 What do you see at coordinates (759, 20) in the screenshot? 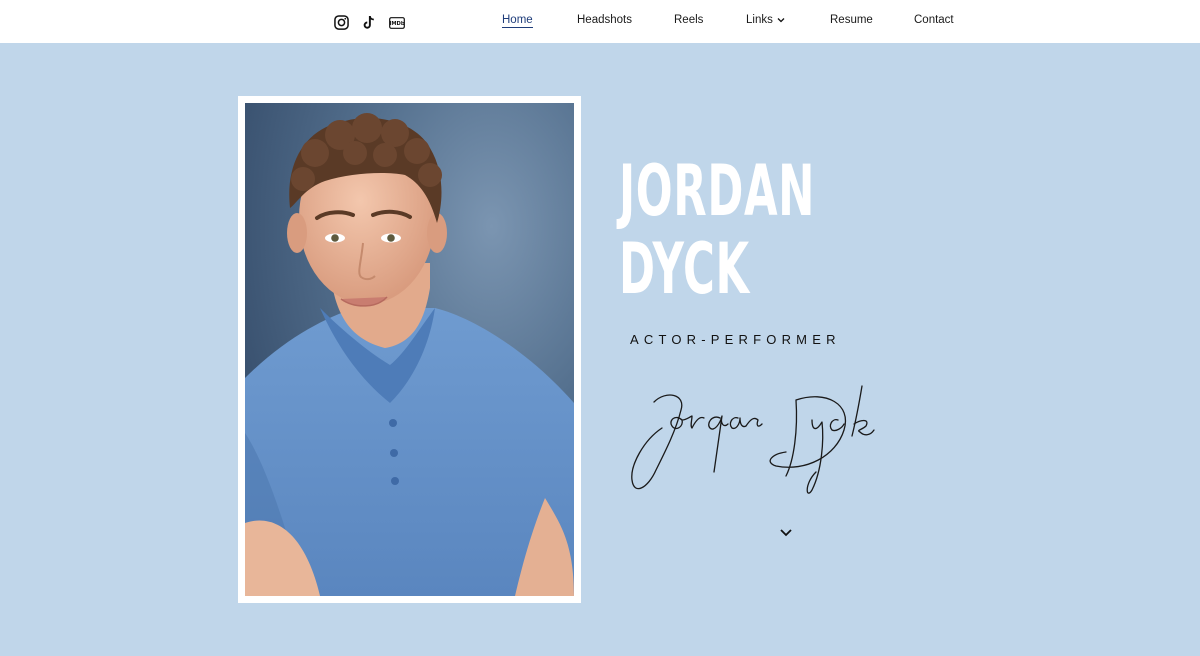
I see `nav-links-label: Links` at bounding box center [759, 20].